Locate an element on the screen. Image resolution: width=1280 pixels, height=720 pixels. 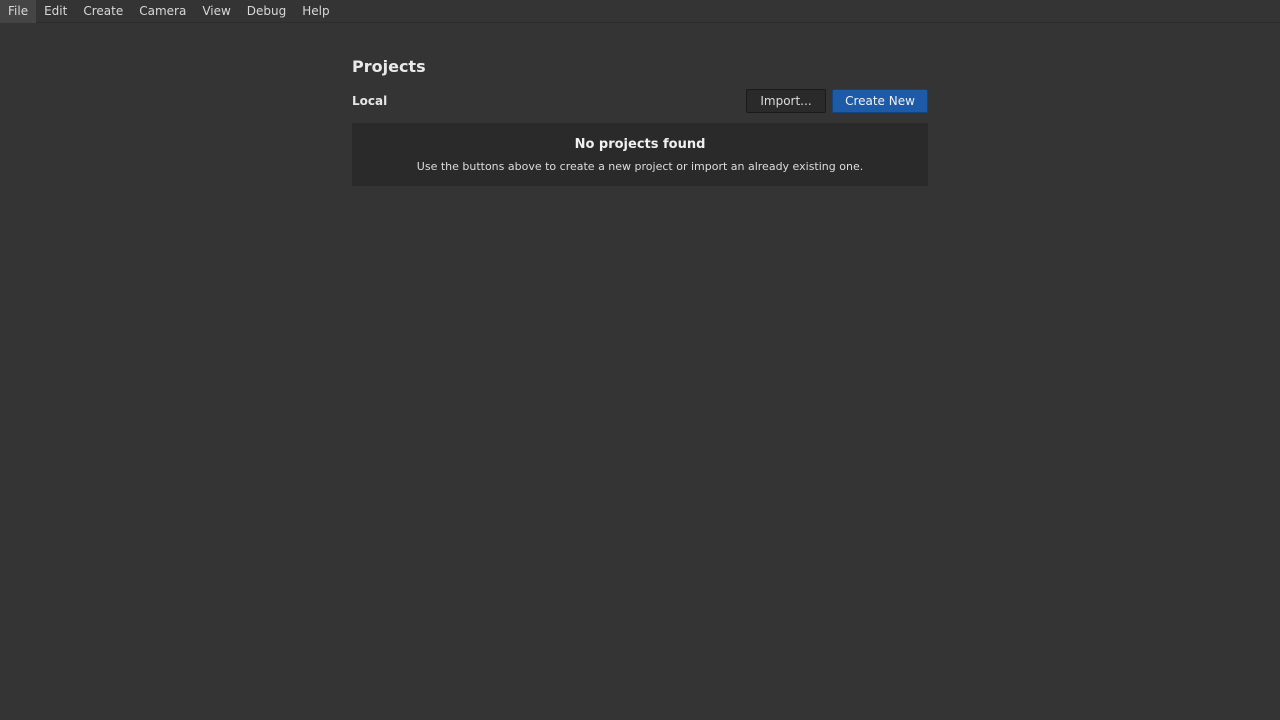
menu-view: View is located at coordinates (216, 11).